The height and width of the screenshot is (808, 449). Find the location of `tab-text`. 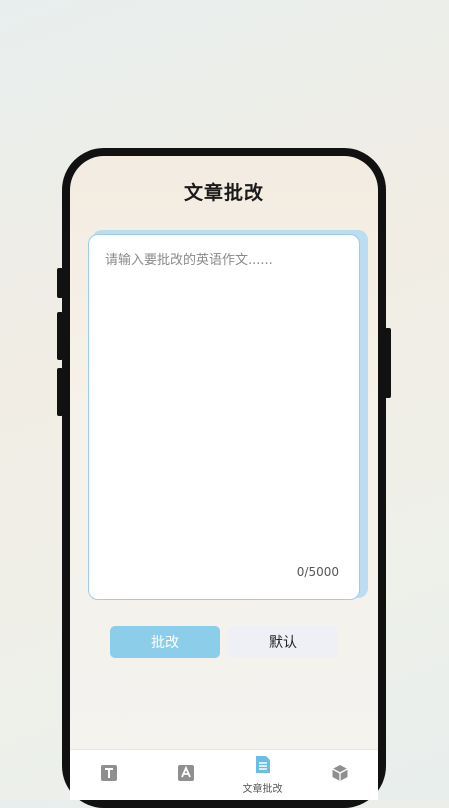

tab-text is located at coordinates (109, 775).